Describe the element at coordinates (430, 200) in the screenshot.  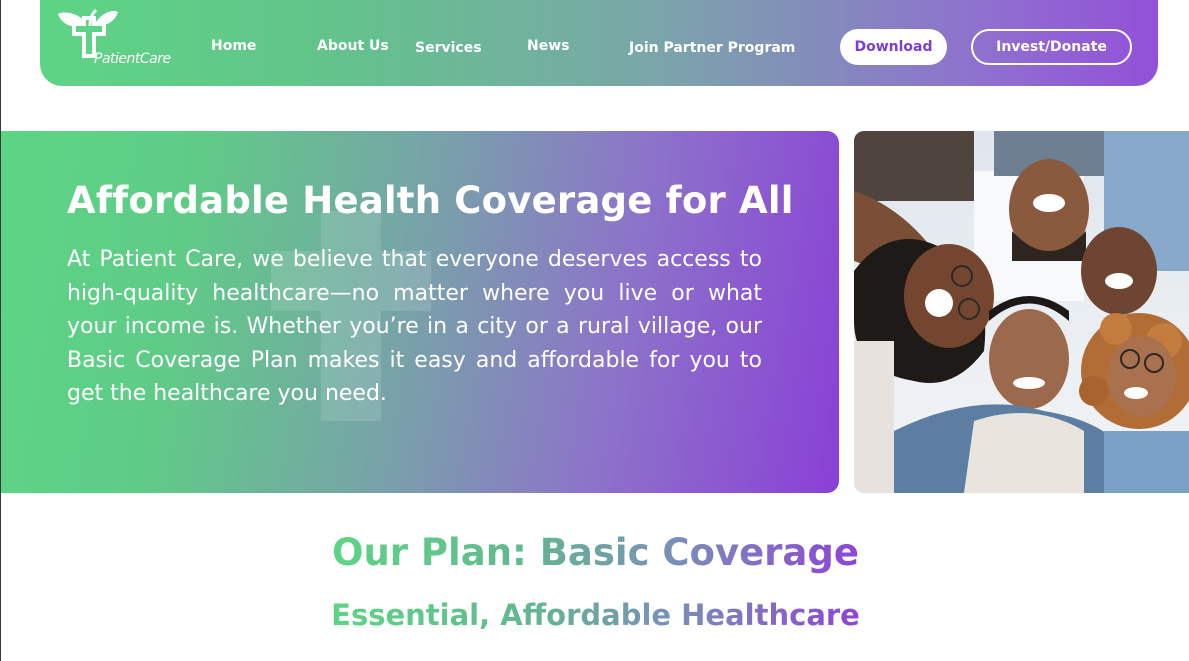
I see `hero-title: Affordable Health Coverage for All` at that location.